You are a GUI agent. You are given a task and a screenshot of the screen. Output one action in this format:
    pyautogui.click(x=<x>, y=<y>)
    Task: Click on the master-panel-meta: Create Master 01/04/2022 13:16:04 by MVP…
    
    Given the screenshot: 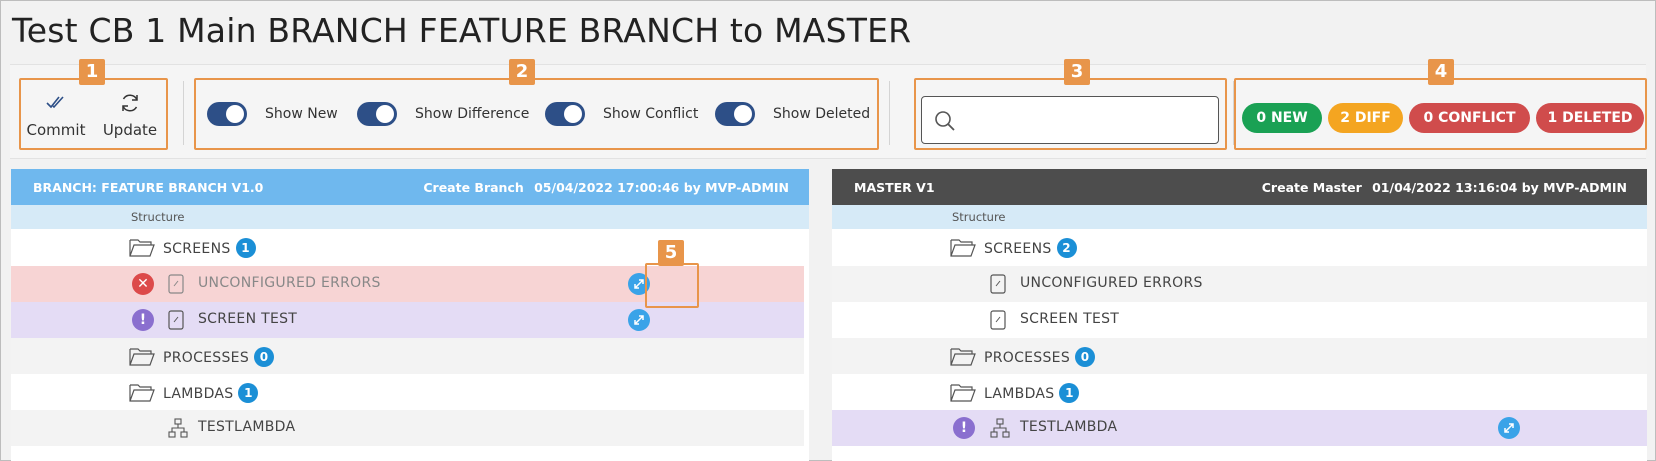 What is the action you would take?
    pyautogui.click(x=1444, y=187)
    